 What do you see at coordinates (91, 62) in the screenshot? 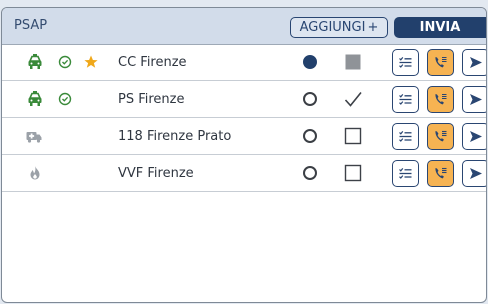
I see `star-icon` at bounding box center [91, 62].